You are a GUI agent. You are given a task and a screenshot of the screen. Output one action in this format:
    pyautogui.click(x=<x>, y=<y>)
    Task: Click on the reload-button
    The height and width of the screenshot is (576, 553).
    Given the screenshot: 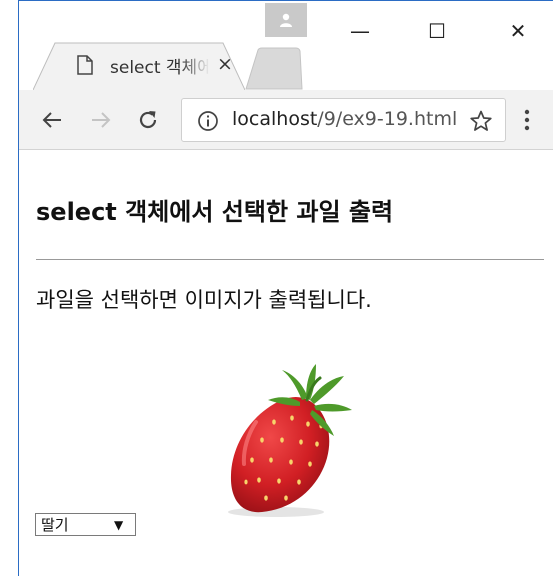 What is the action you would take?
    pyautogui.click(x=148, y=120)
    